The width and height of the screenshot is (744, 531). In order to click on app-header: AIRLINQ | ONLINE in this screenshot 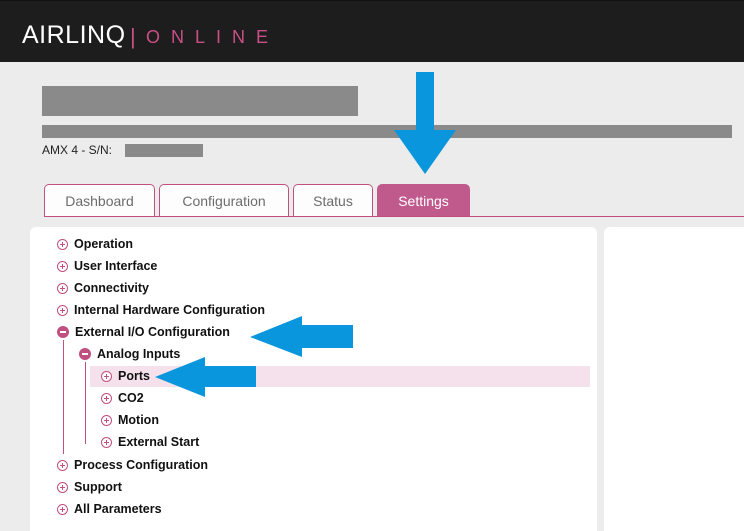, I will do `click(372, 31)`.